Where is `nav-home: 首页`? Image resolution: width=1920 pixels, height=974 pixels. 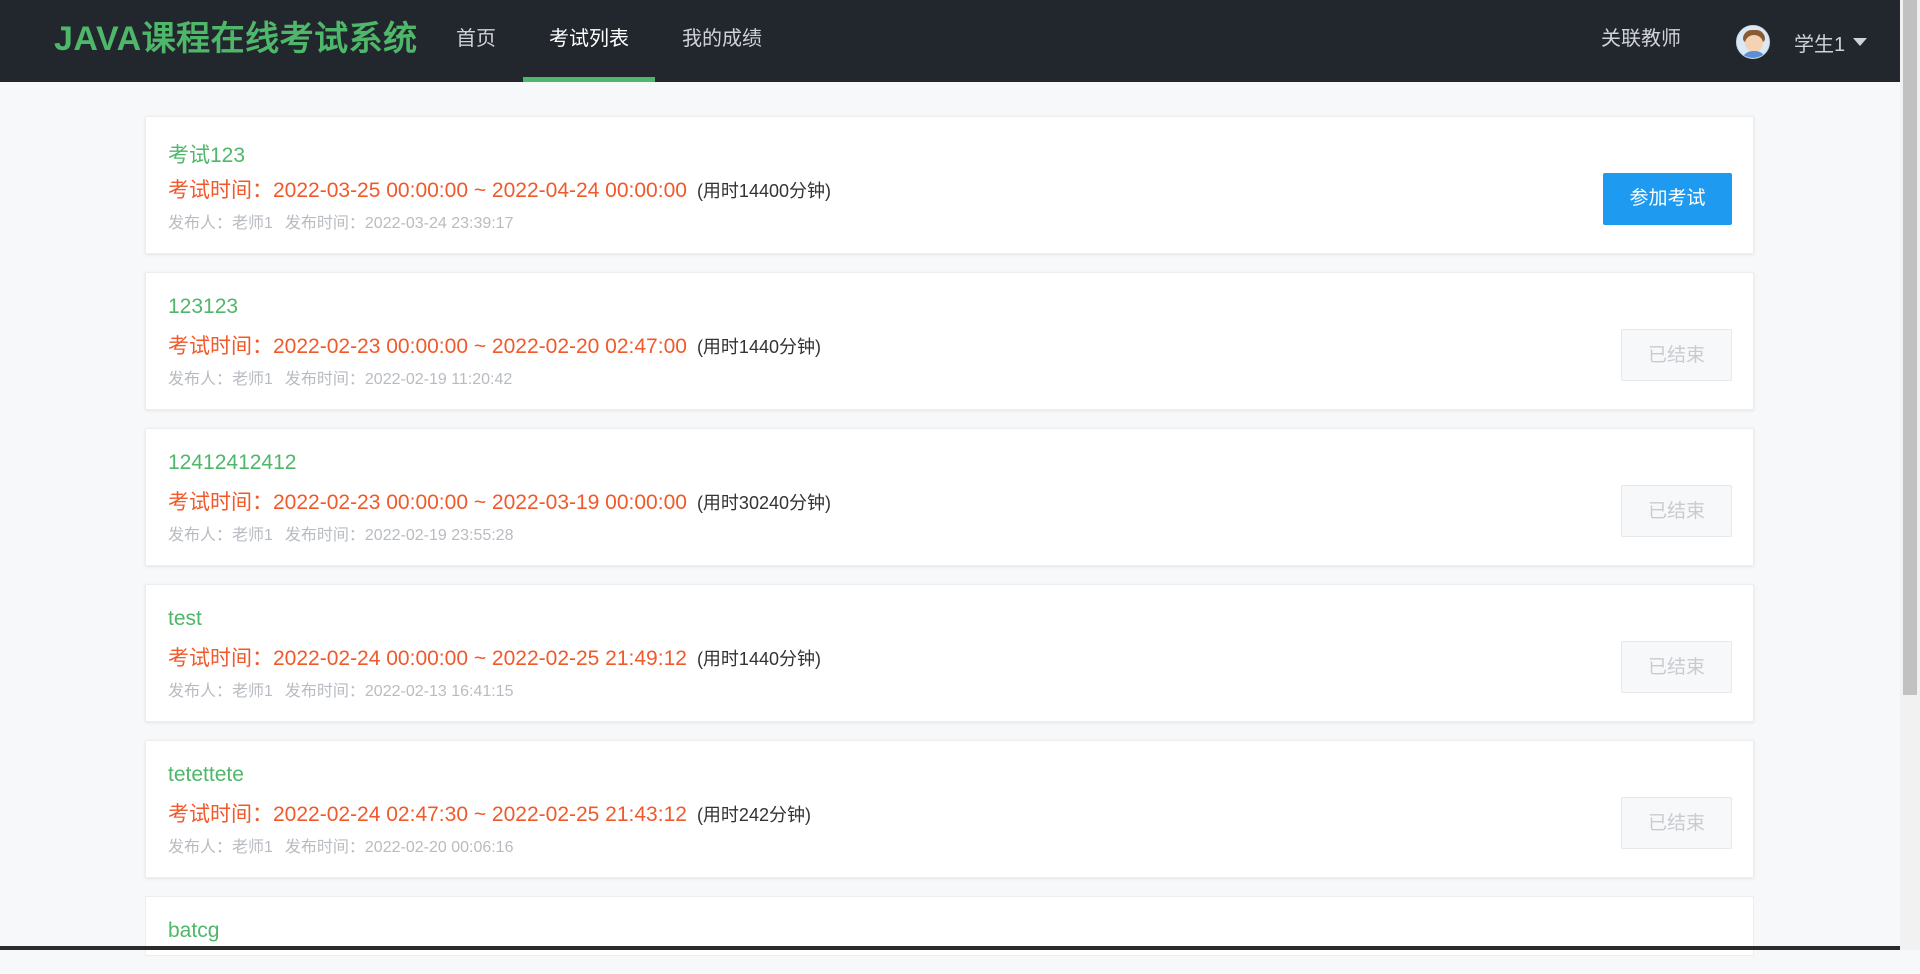 nav-home: 首页 is located at coordinates (476, 41).